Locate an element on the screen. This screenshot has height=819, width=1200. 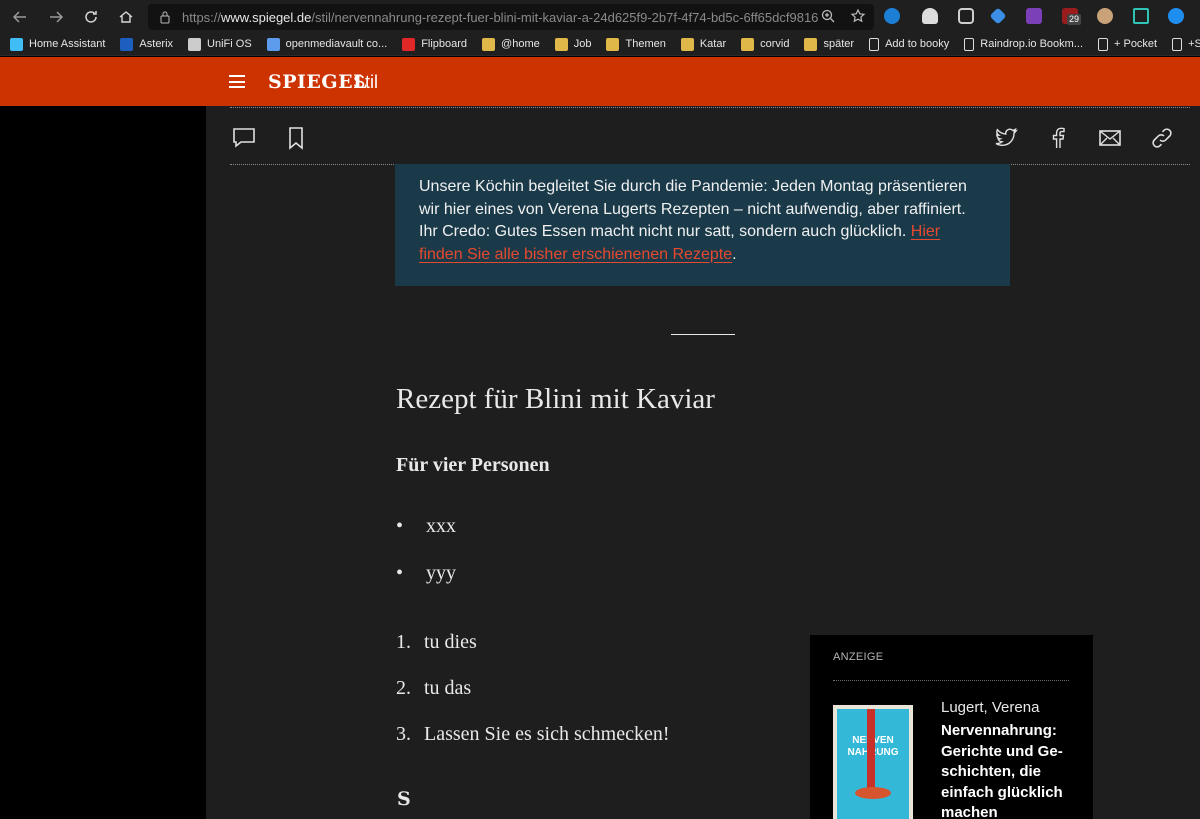
bookmark-label: Katar is located at coordinates (713, 44).